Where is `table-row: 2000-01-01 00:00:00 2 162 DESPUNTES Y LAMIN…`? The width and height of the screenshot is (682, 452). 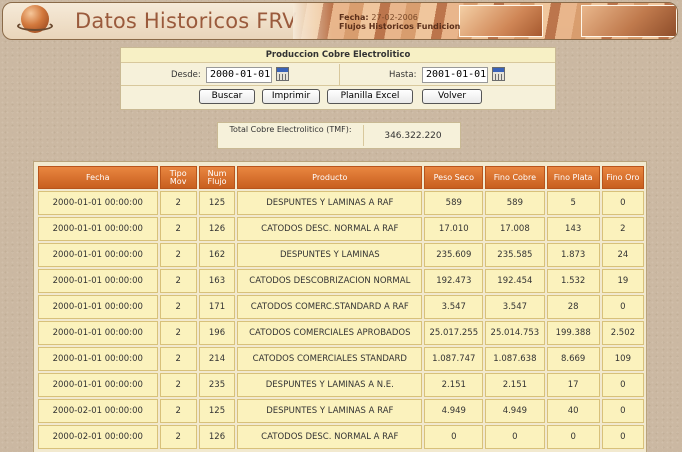 table-row: 2000-01-01 00:00:00 2 162 DESPUNTES Y LAMIN… is located at coordinates (341, 255).